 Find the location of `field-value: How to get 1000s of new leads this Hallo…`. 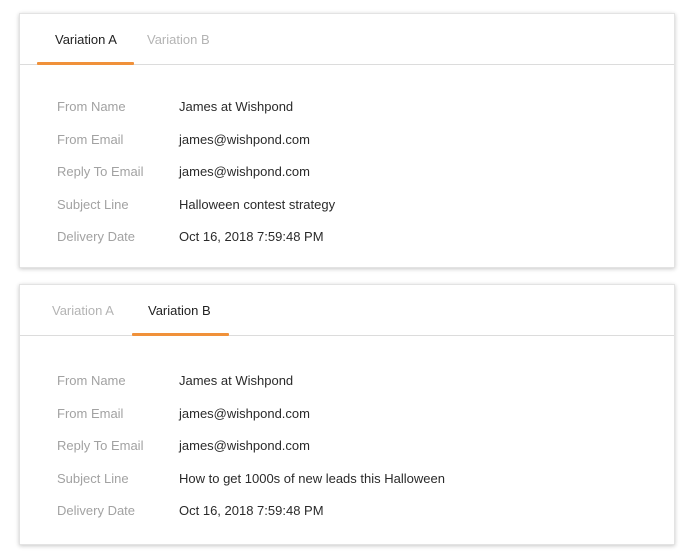

field-value: How to get 1000s of new leads this Hallo… is located at coordinates (312, 478).